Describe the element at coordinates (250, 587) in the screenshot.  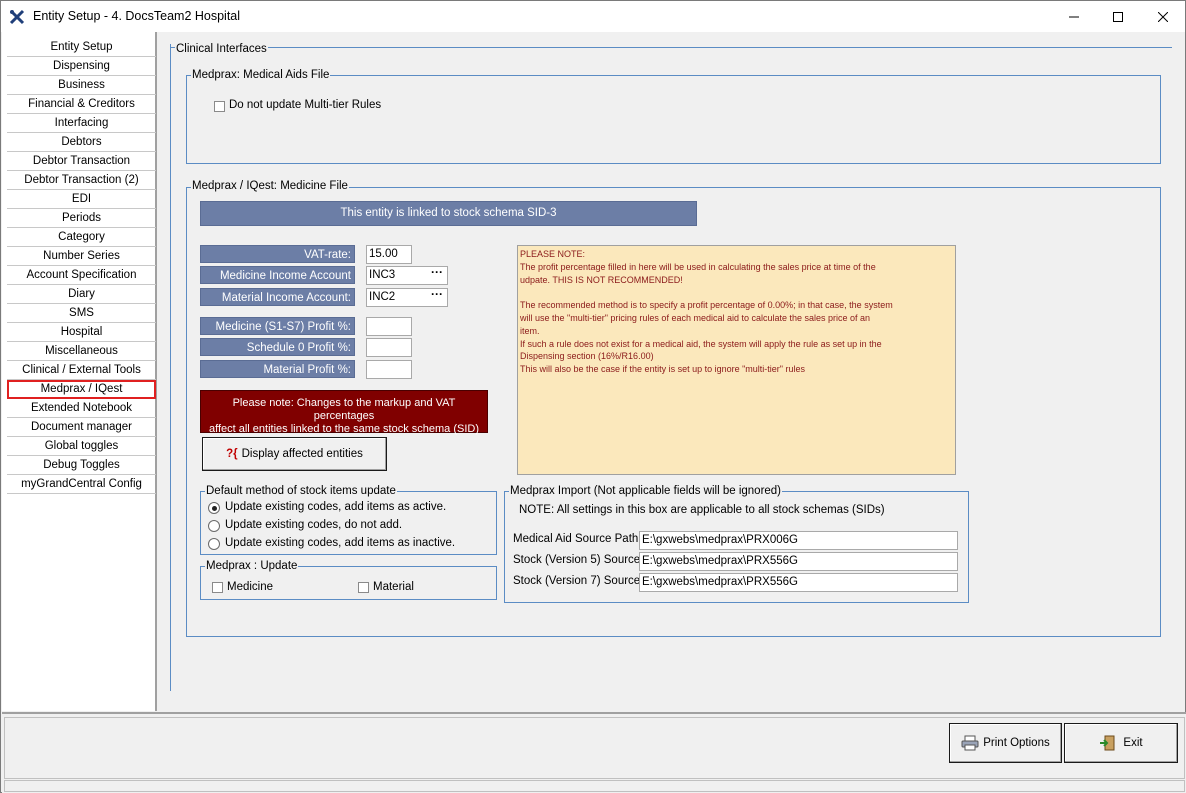
I see `medicine-update-label: Medicine` at that location.